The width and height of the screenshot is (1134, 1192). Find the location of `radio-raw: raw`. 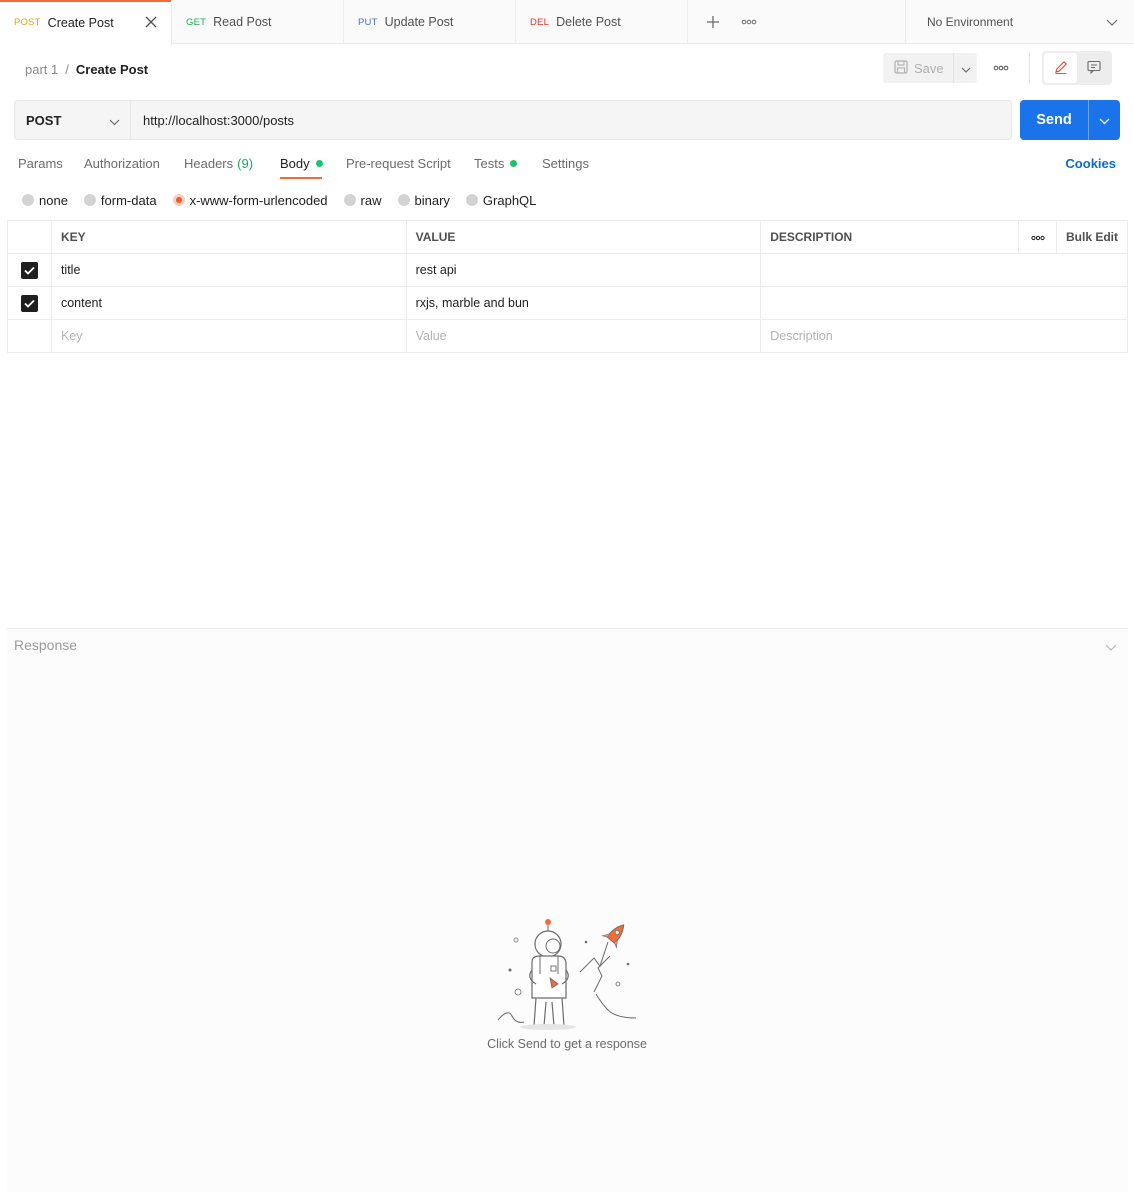

radio-raw: raw is located at coordinates (362, 200).